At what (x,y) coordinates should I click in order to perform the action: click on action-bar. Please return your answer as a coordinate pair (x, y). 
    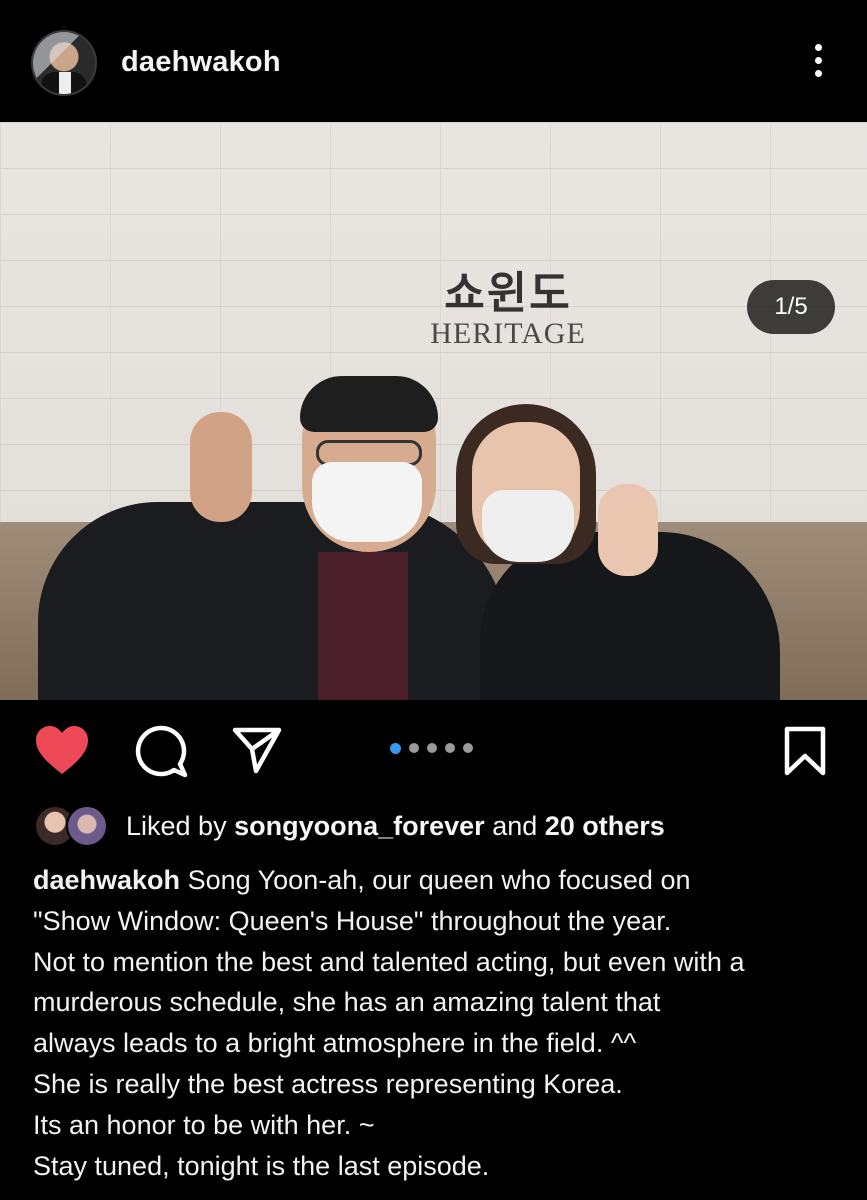
    Looking at the image, I should click on (433, 750).